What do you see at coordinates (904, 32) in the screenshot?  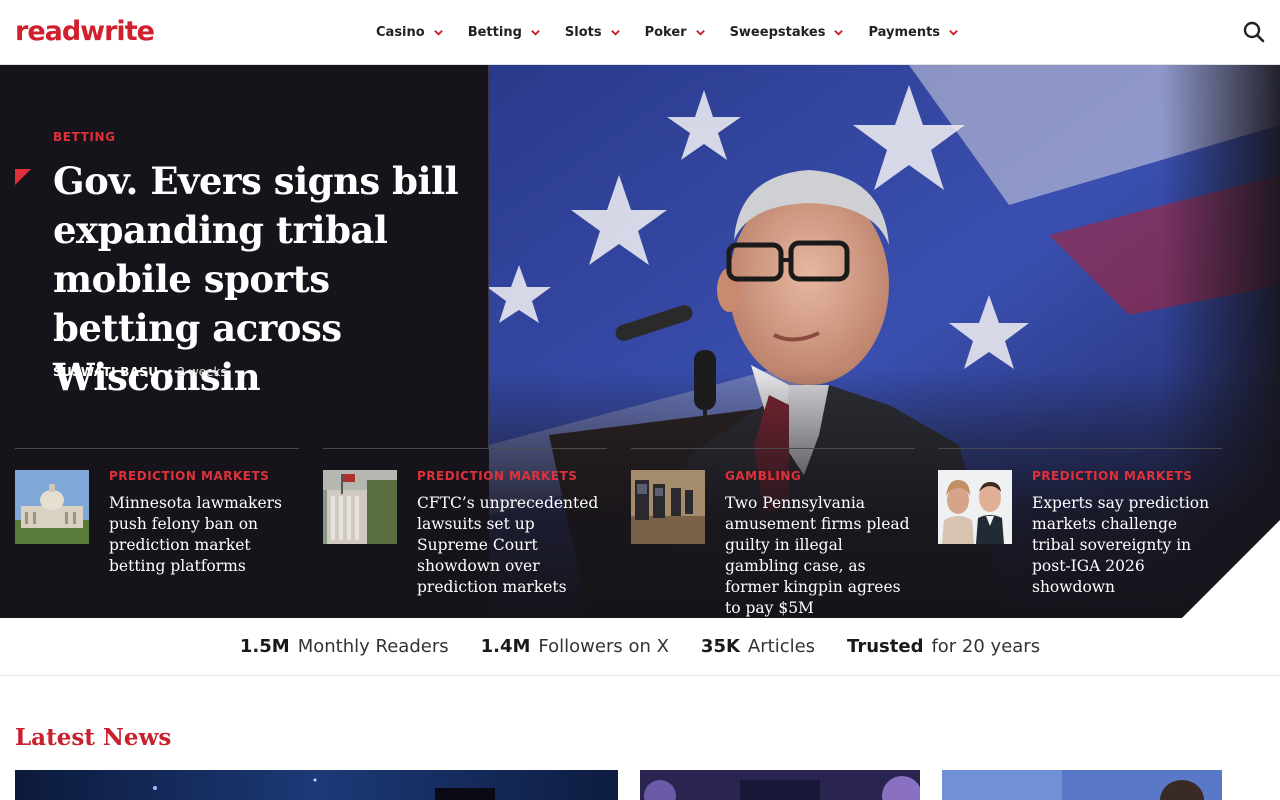 I see `nav-label: Payments` at bounding box center [904, 32].